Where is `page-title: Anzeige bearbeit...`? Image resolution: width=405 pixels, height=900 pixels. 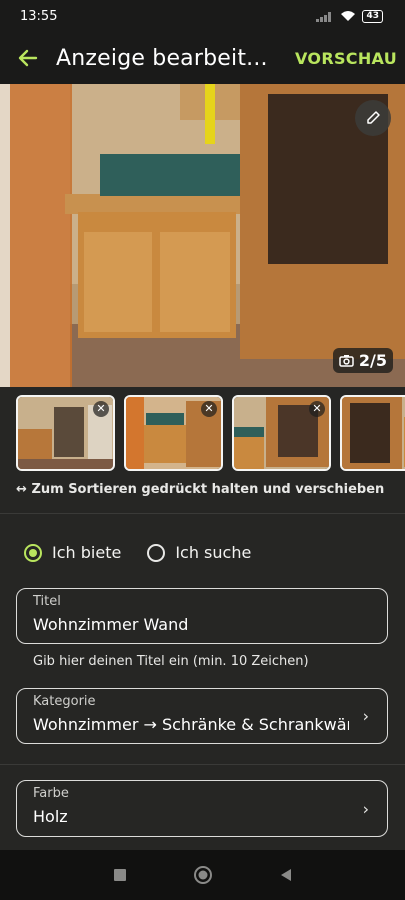 page-title: Anzeige bearbeit... is located at coordinates (162, 58).